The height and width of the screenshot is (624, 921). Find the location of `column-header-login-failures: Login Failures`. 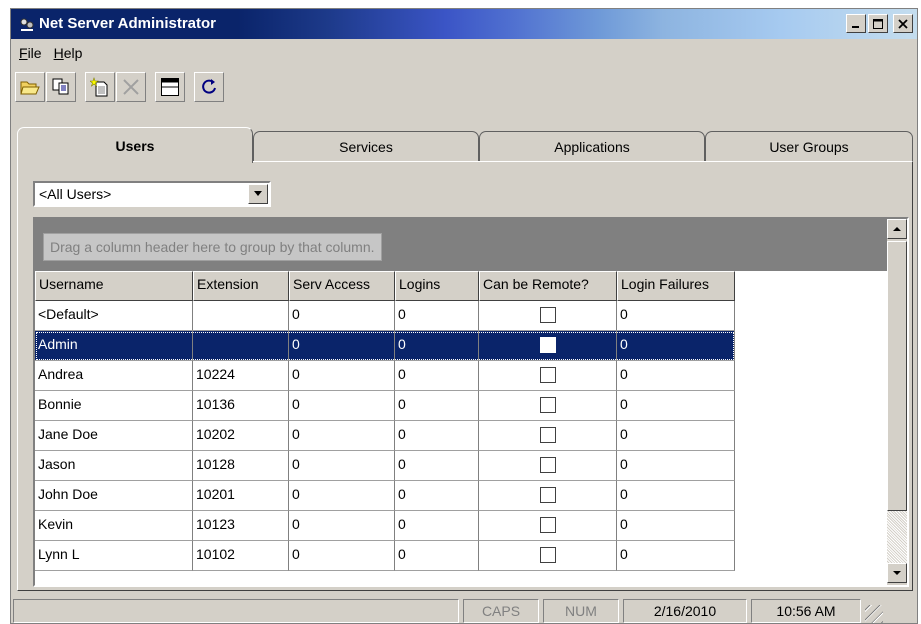

column-header-login-failures: Login Failures is located at coordinates (676, 286).